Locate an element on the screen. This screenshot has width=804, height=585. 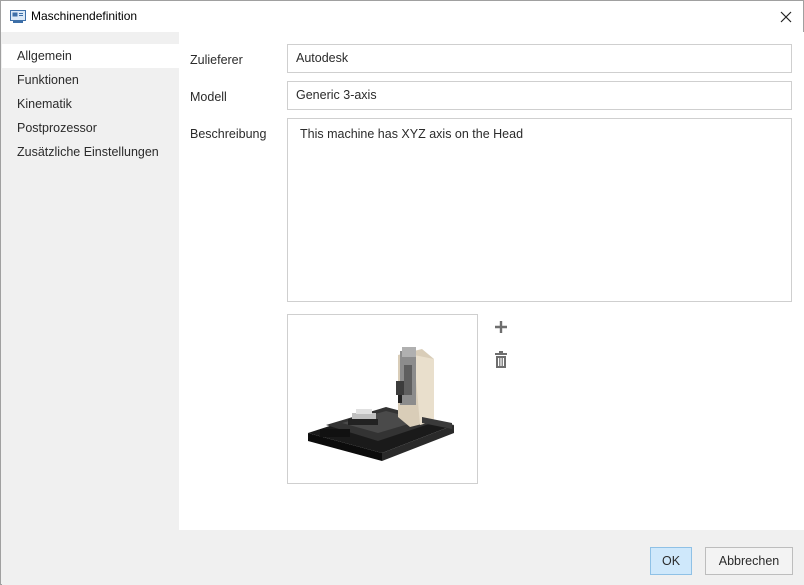
model-label: Modell is located at coordinates (208, 97).